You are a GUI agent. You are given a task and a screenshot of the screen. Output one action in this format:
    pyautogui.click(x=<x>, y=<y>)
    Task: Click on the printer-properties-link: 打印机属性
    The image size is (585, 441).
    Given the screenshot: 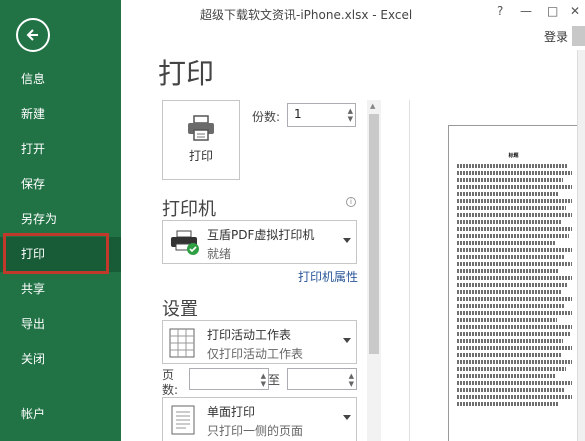 What is the action you would take?
    pyautogui.click(x=328, y=276)
    